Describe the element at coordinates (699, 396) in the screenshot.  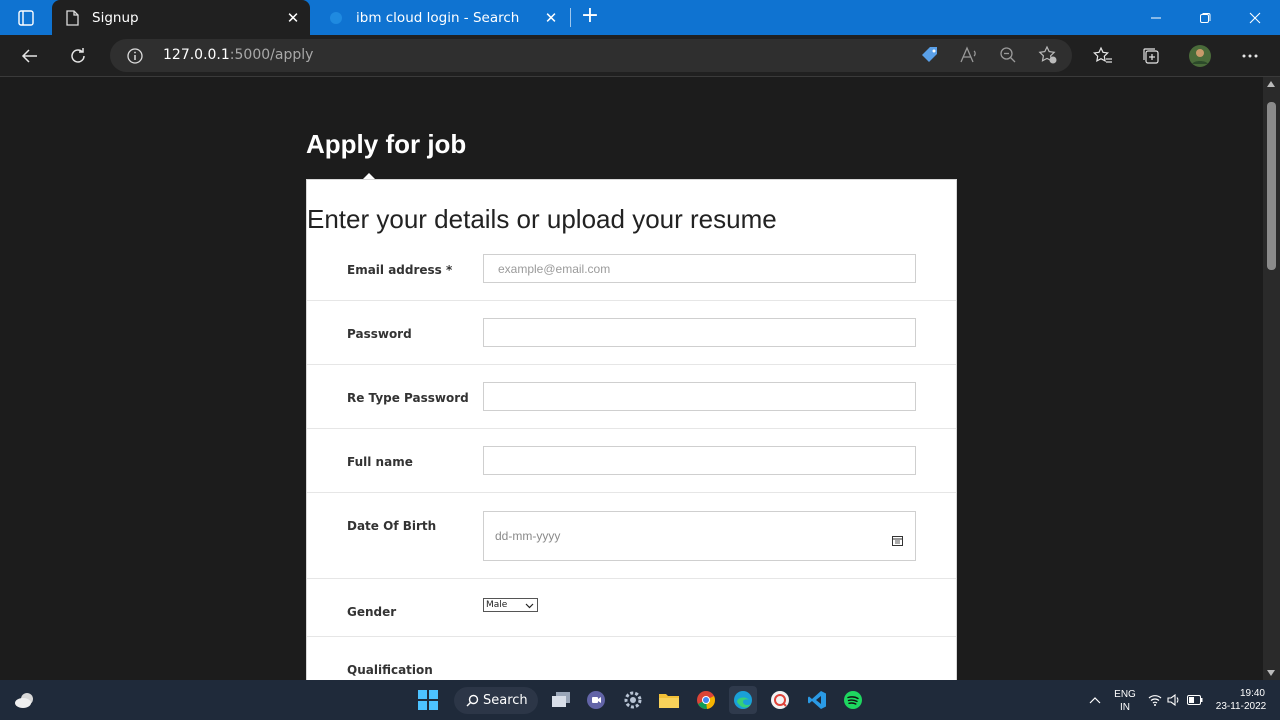
I see `retype-password-input` at that location.